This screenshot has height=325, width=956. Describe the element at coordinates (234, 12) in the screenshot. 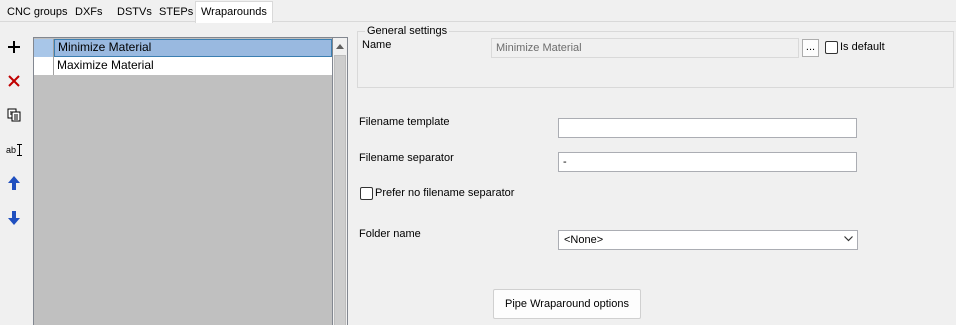

I see `tab-wraparounds: Wraparounds` at that location.